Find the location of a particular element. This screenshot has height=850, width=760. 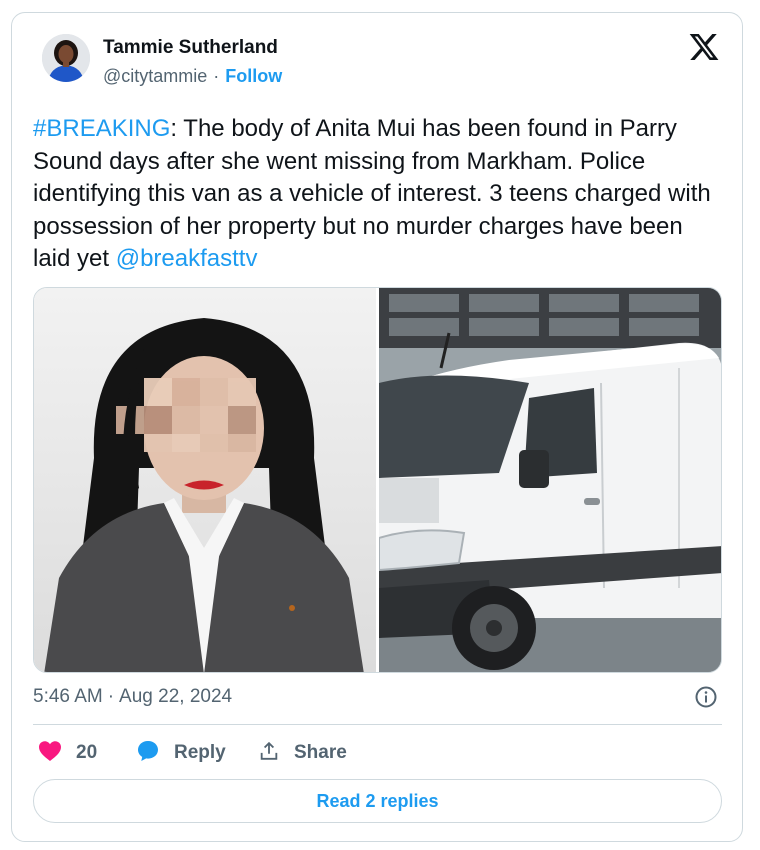

follow-button: Follow is located at coordinates (253, 76).